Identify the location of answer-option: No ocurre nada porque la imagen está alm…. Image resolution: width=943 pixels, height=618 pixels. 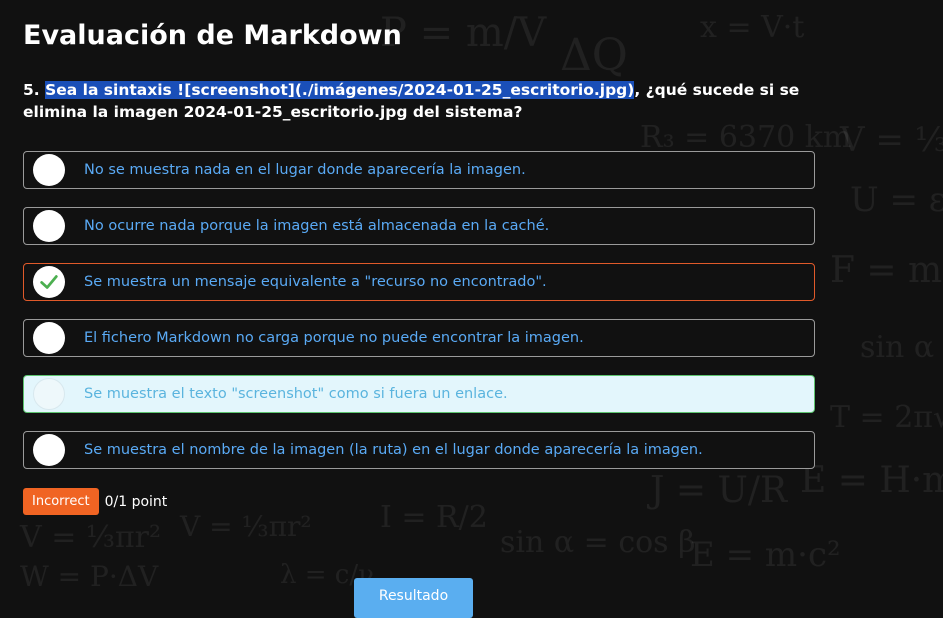
(419, 226).